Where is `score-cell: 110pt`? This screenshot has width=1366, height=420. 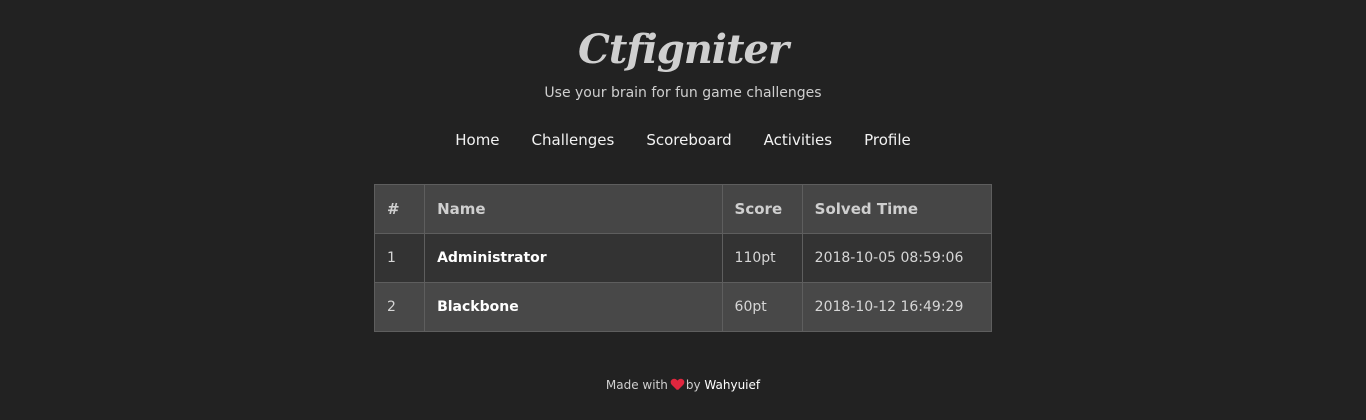
score-cell: 110pt is located at coordinates (762, 258).